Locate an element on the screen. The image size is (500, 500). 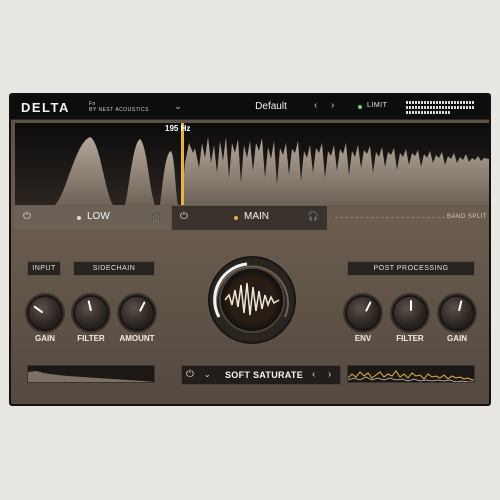
band-low: ⏻ LOW 🎧 is located at coordinates (92, 218).